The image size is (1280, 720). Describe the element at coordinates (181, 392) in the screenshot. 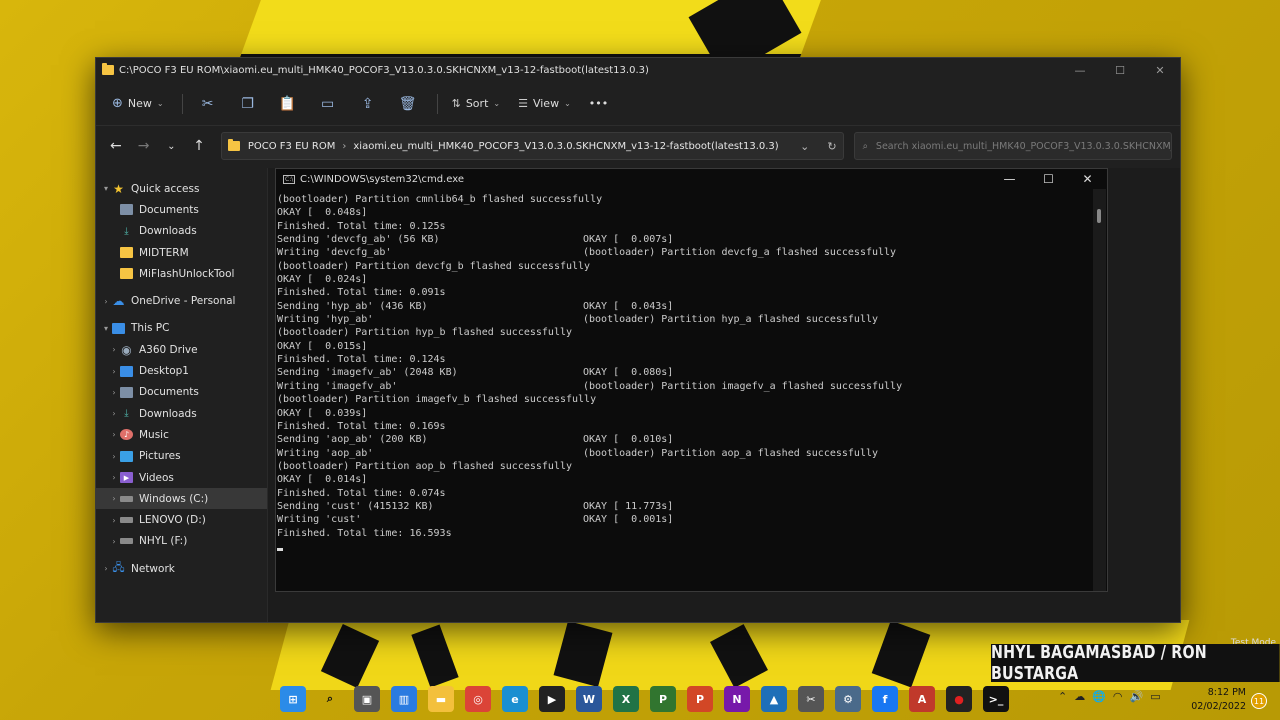

I see `sidebar-item-pc-documents: › Documents` at that location.